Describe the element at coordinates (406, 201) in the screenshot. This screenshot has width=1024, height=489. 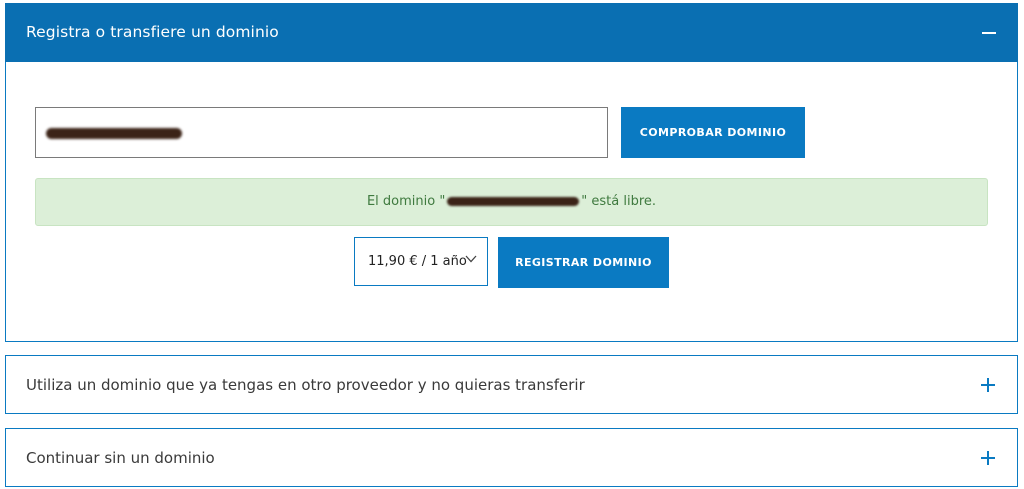
I see `message-prefix: El dominio "` at that location.